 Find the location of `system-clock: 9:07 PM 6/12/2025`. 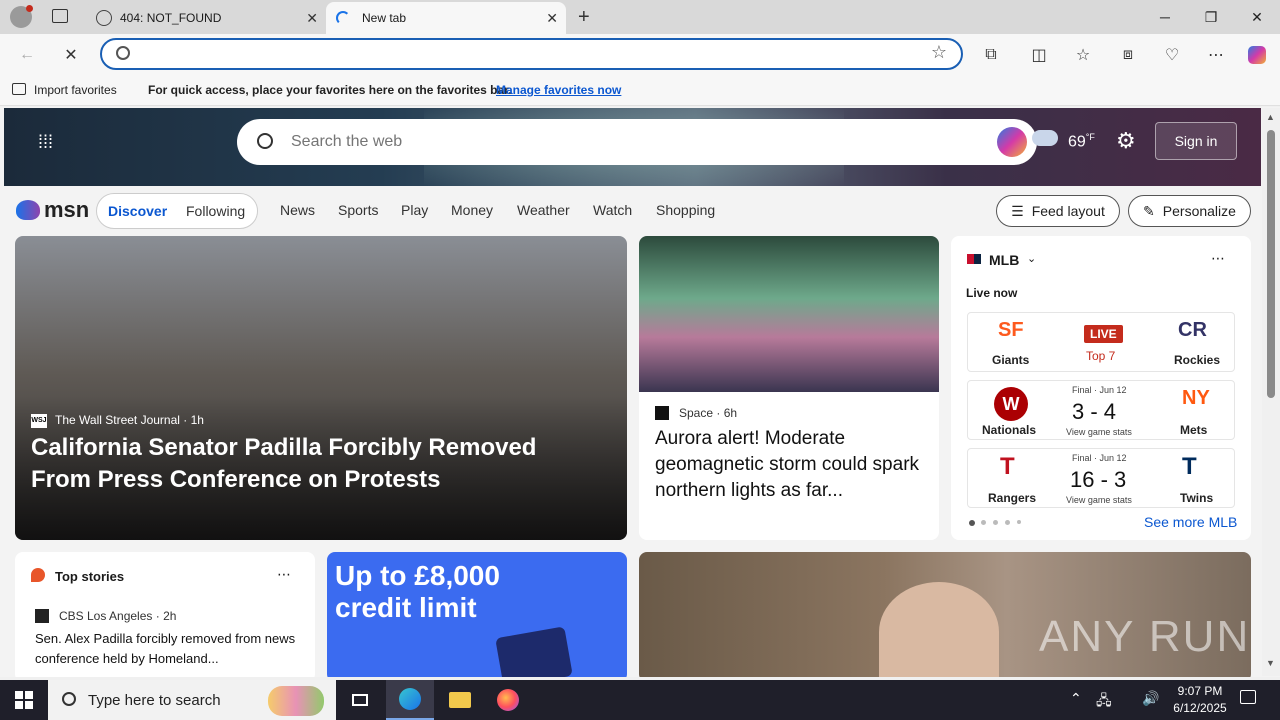

system-clock: 9:07 PM 6/12/2025 is located at coordinates (1200, 700).